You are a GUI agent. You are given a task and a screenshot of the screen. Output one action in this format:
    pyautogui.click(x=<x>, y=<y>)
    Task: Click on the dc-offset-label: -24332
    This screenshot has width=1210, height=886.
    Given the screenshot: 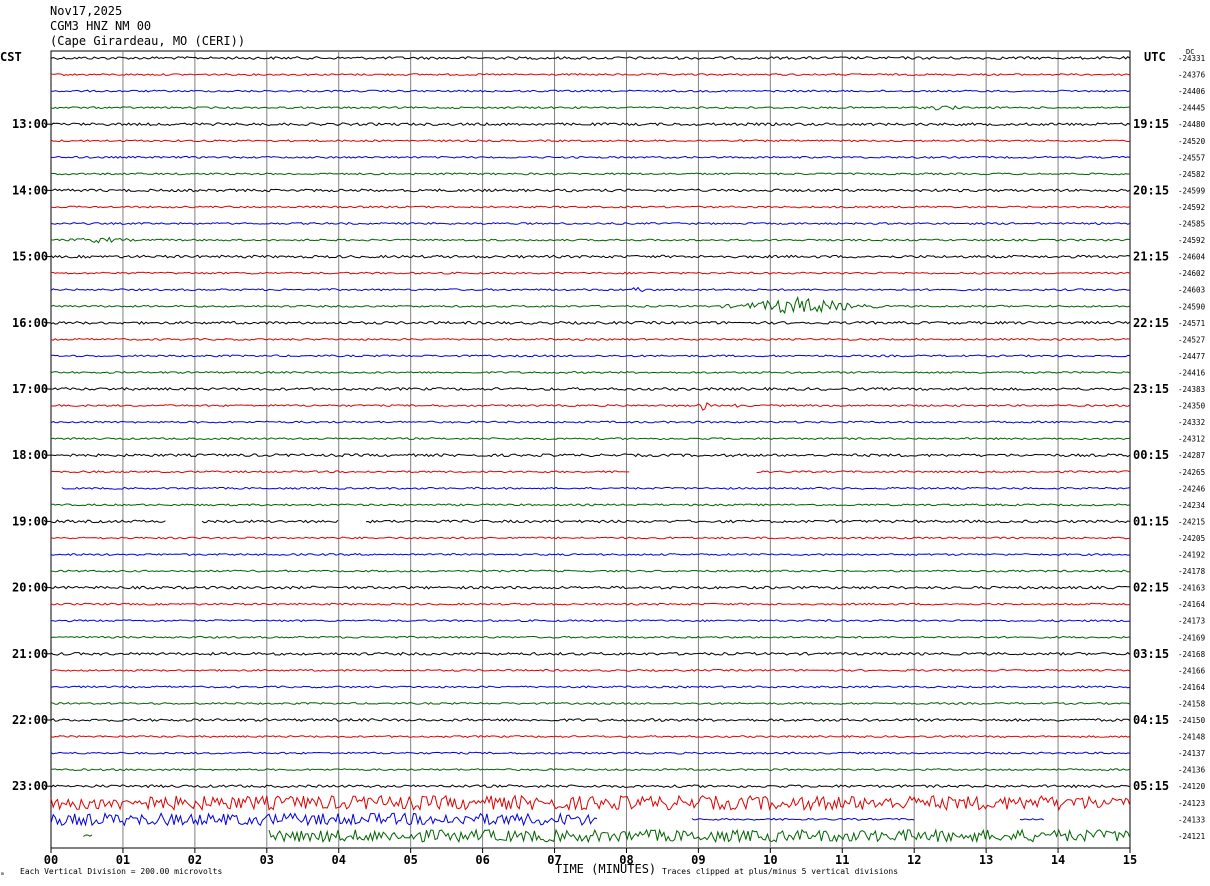 What is the action you would take?
    pyautogui.click(x=1191, y=422)
    